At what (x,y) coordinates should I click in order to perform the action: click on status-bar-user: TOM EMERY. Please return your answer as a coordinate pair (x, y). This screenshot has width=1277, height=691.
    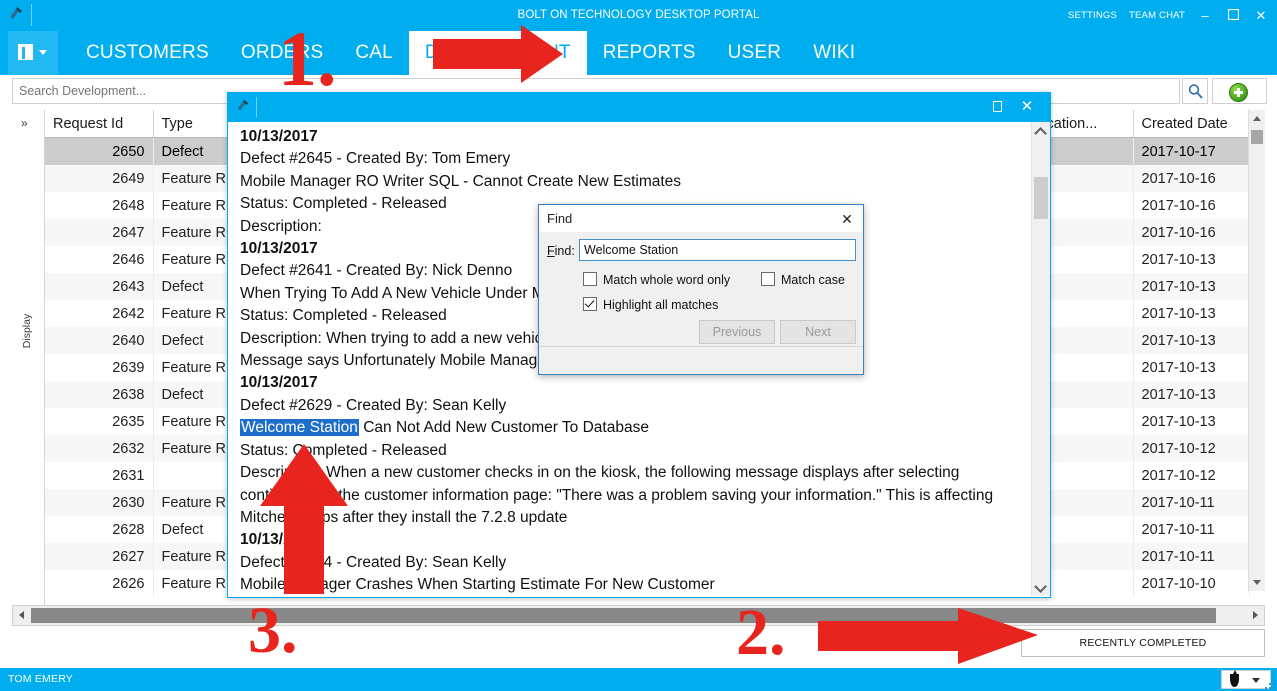
    Looking at the image, I should click on (41, 679).